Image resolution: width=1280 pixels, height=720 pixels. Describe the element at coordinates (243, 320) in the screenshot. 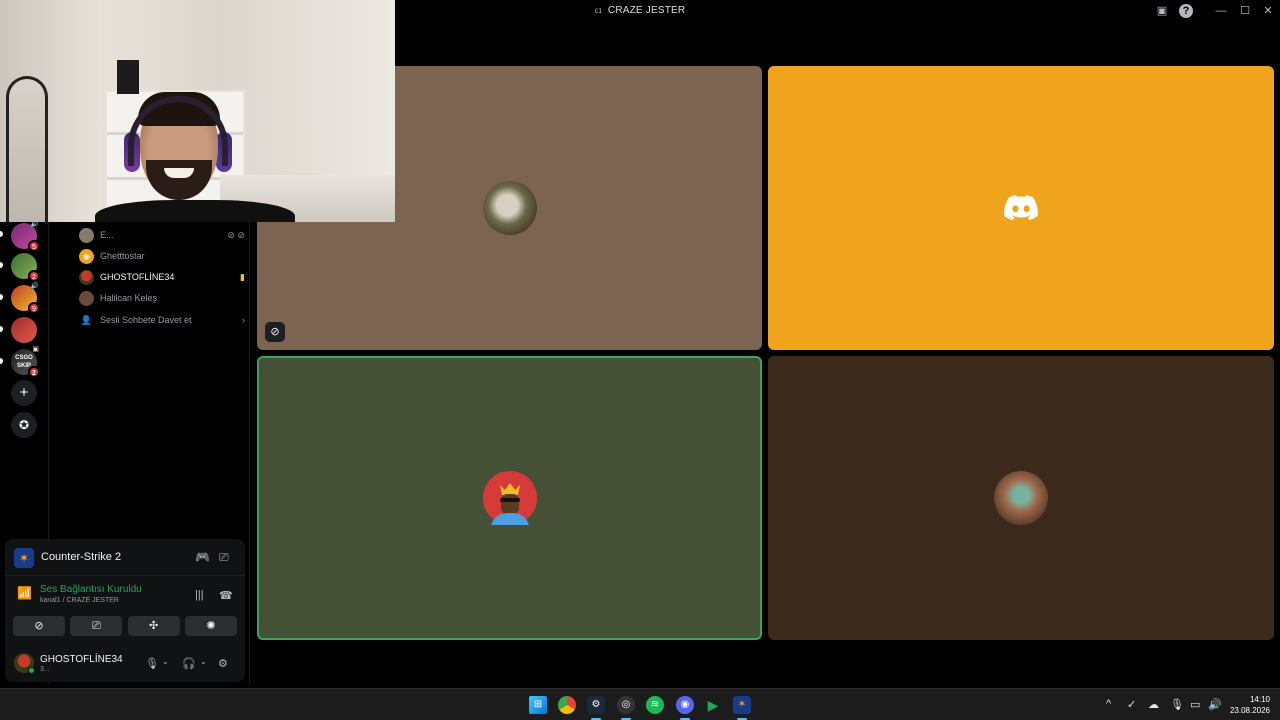

I see `chevron-right-icon: ›` at that location.